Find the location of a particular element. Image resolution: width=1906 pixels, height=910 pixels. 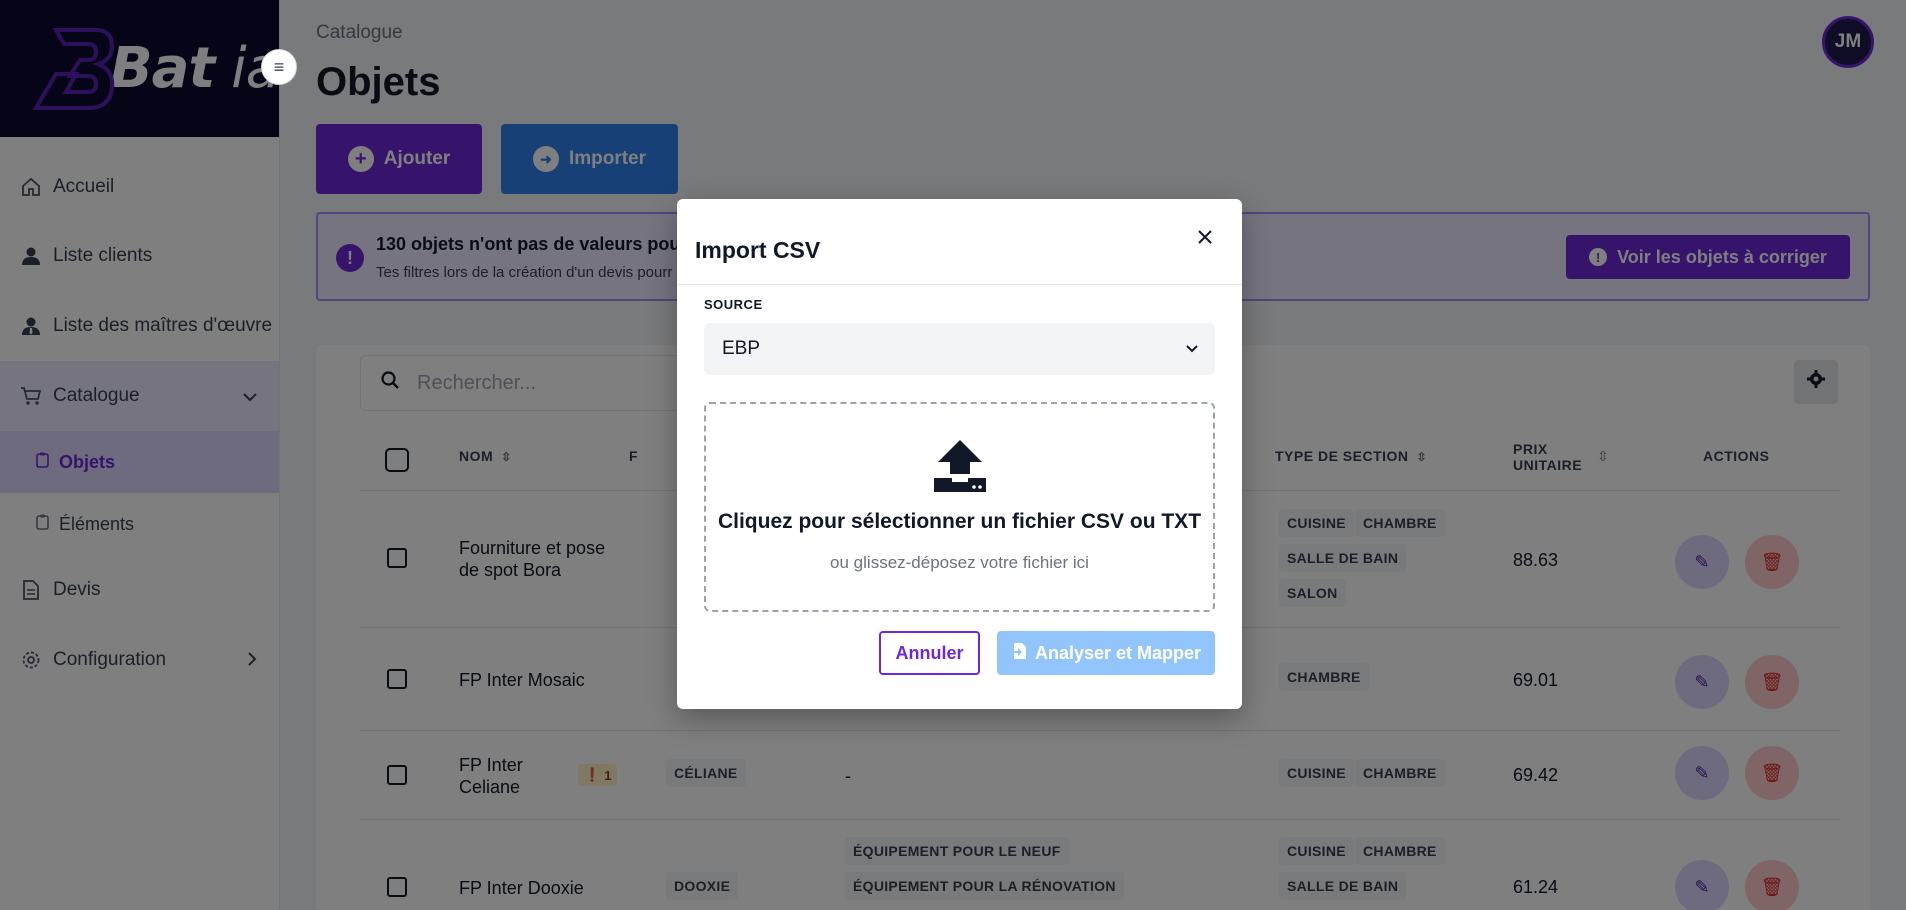

menu-icon: ≡ is located at coordinates (279, 66).